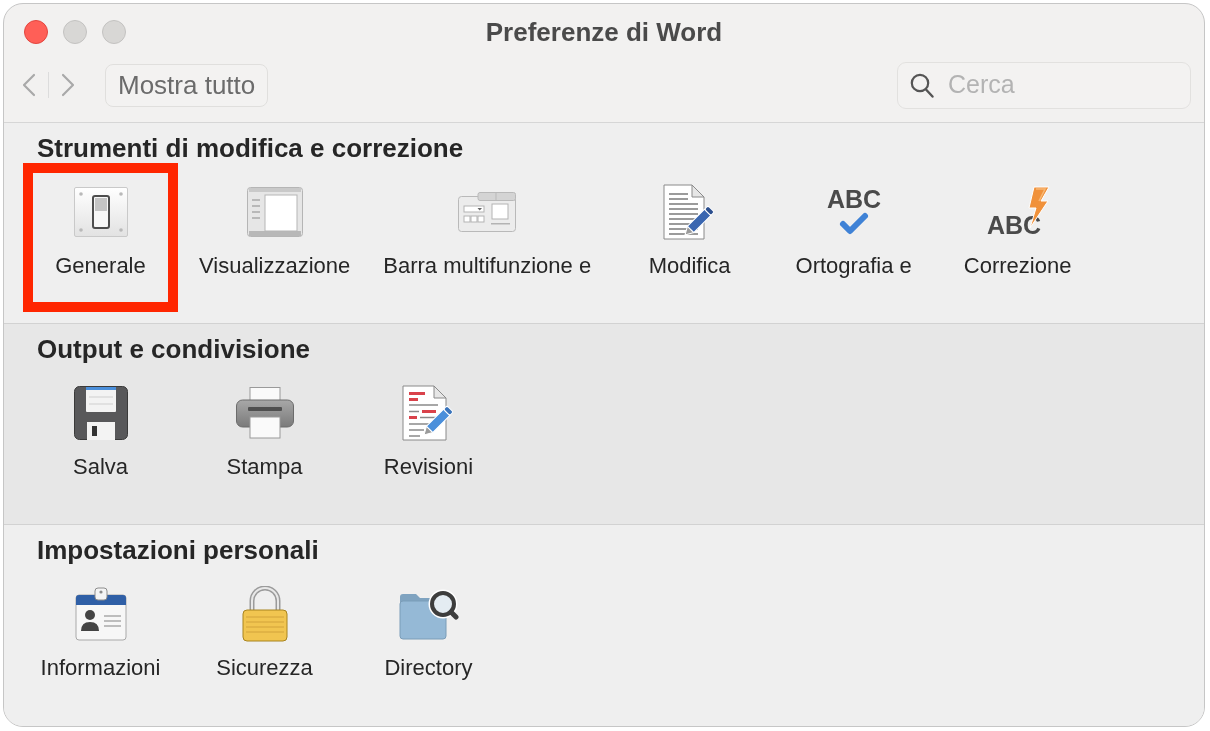 The height and width of the screenshot is (731, 1210). I want to click on chevron-right-icon, so click(68, 85).